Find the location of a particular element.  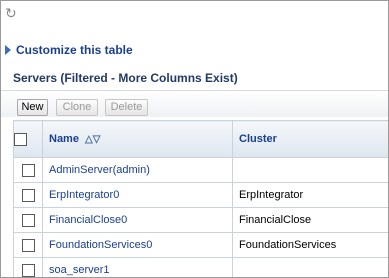

delete-button: Delete is located at coordinates (126, 107).